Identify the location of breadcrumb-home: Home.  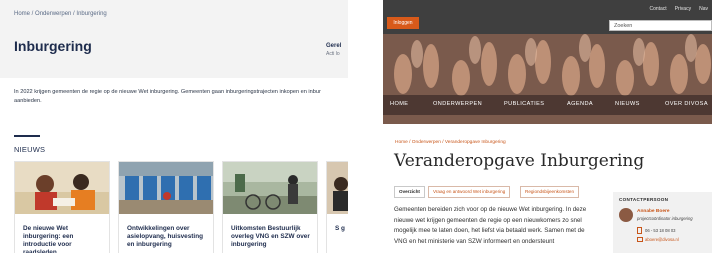
(22, 14).